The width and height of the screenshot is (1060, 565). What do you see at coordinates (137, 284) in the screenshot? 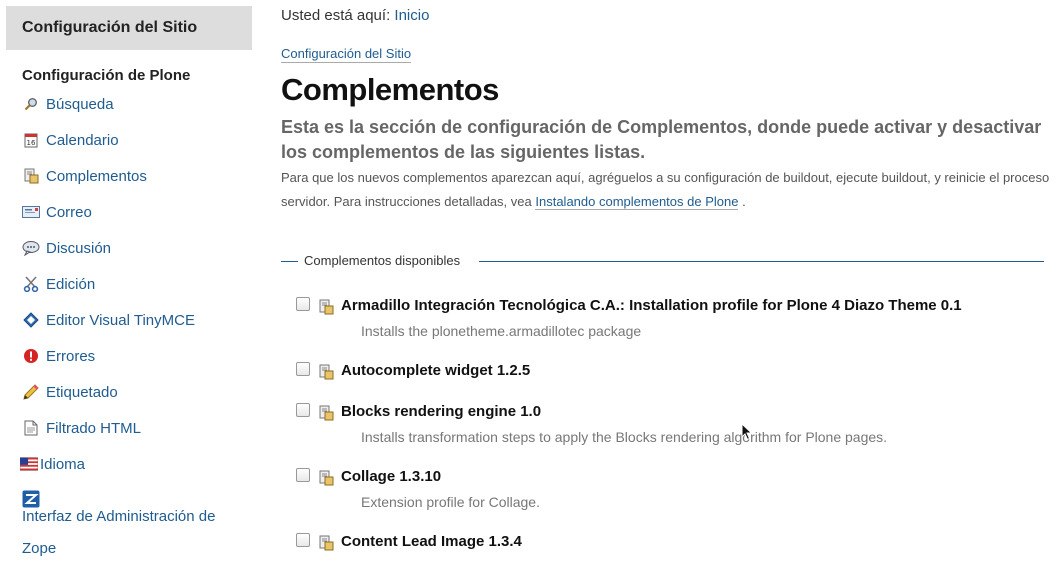
I see `sidebar-item-edicion: Edición` at bounding box center [137, 284].